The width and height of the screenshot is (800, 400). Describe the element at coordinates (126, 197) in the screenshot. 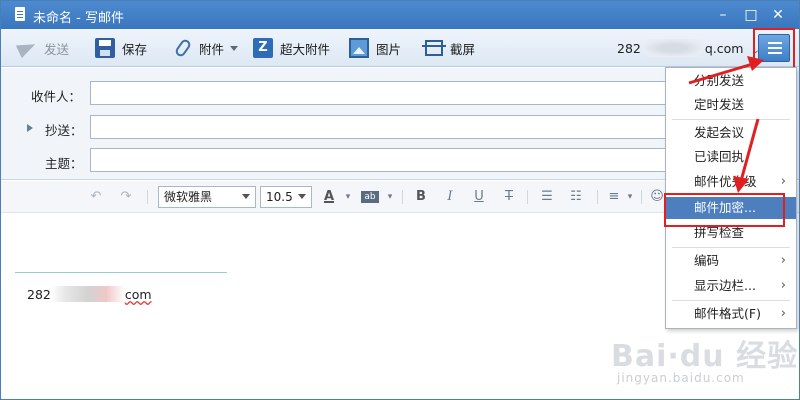

I see `redo-icon: ↷` at that location.